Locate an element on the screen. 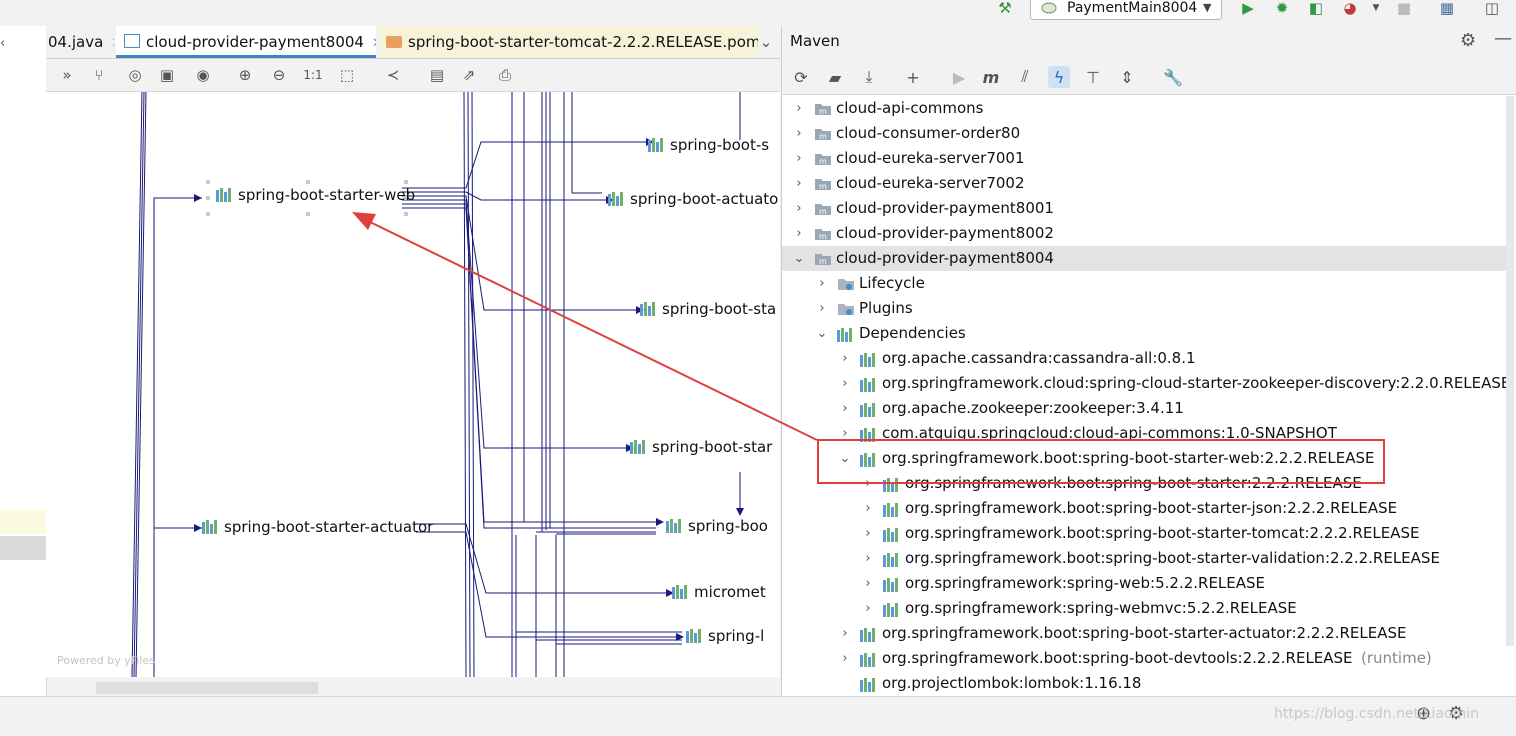 The width and height of the screenshot is (1516, 736). toggle-offline-icon: ⫽ is located at coordinates (1025, 77).